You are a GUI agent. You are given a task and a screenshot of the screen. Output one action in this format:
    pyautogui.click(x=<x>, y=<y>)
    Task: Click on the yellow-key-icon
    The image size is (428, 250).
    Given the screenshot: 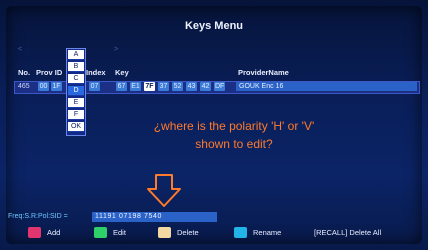 What is the action you would take?
    pyautogui.click(x=164, y=232)
    